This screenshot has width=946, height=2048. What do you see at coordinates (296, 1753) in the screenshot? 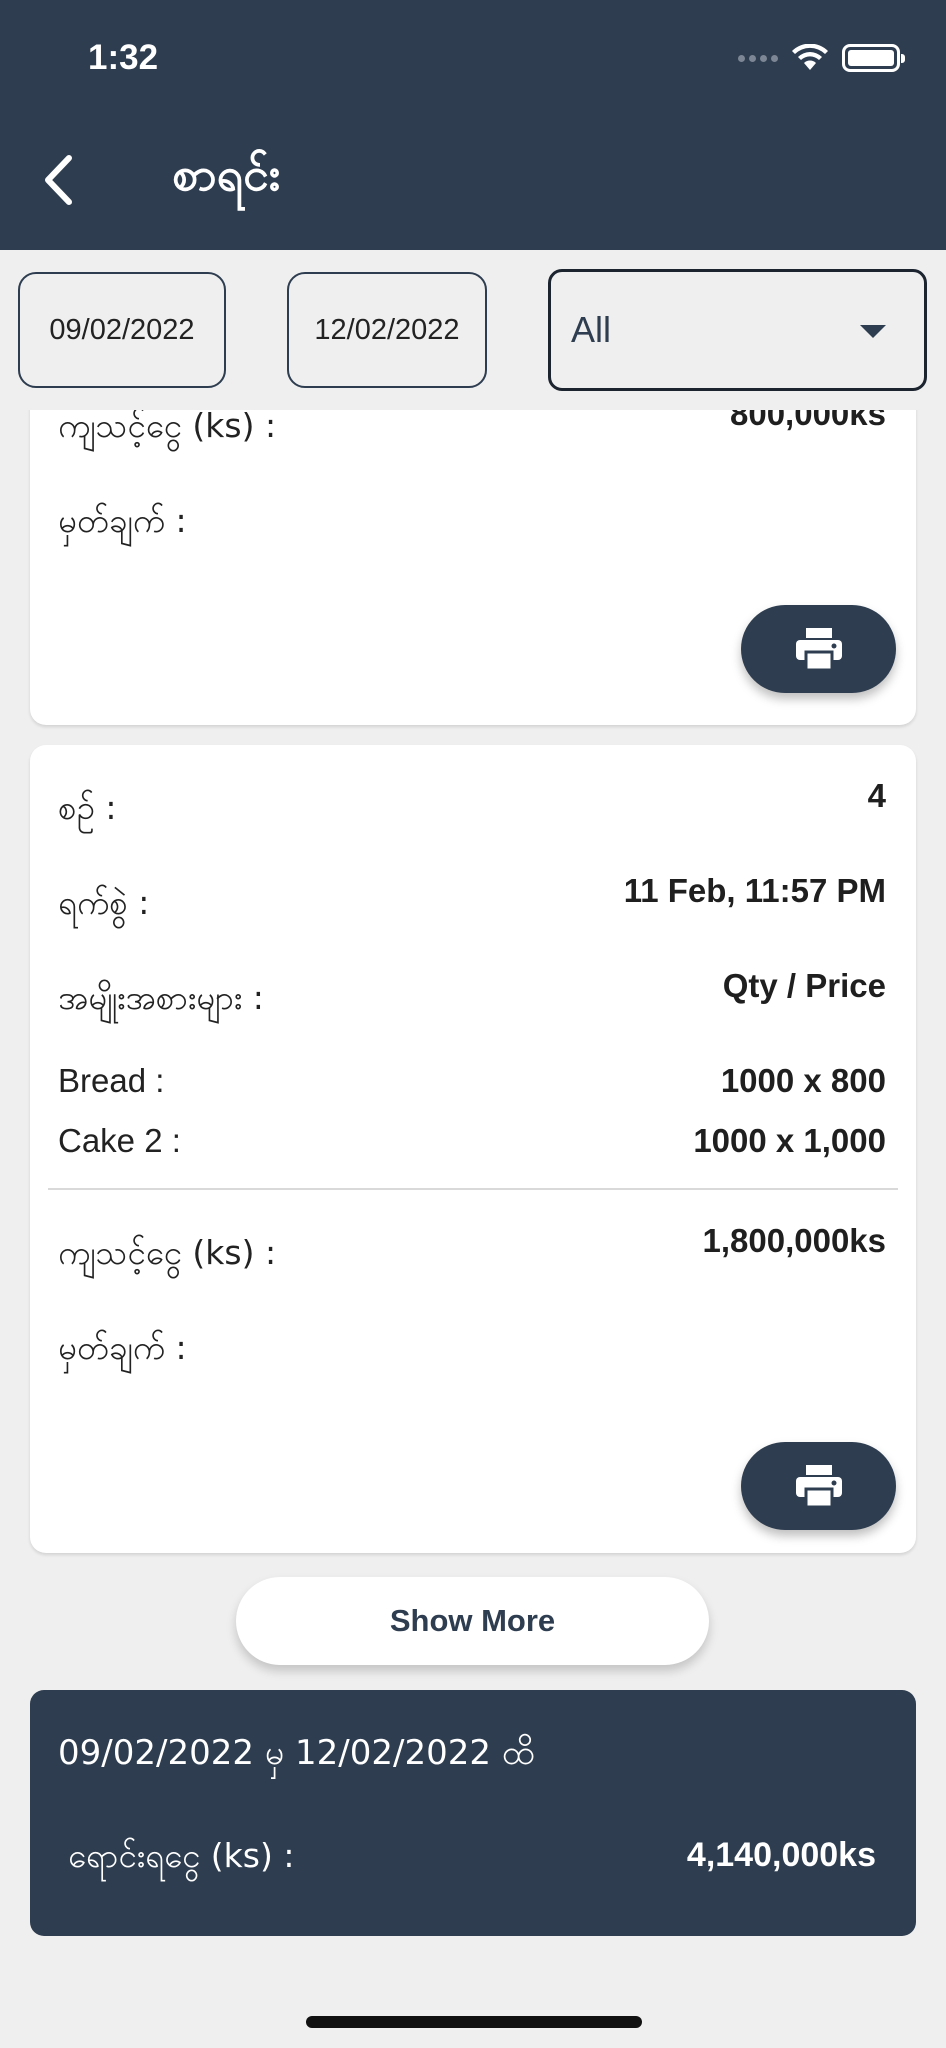
I see `summary-date-range: 09/02/2022 မှ 12/02/2022 ထိ` at bounding box center [296, 1753].